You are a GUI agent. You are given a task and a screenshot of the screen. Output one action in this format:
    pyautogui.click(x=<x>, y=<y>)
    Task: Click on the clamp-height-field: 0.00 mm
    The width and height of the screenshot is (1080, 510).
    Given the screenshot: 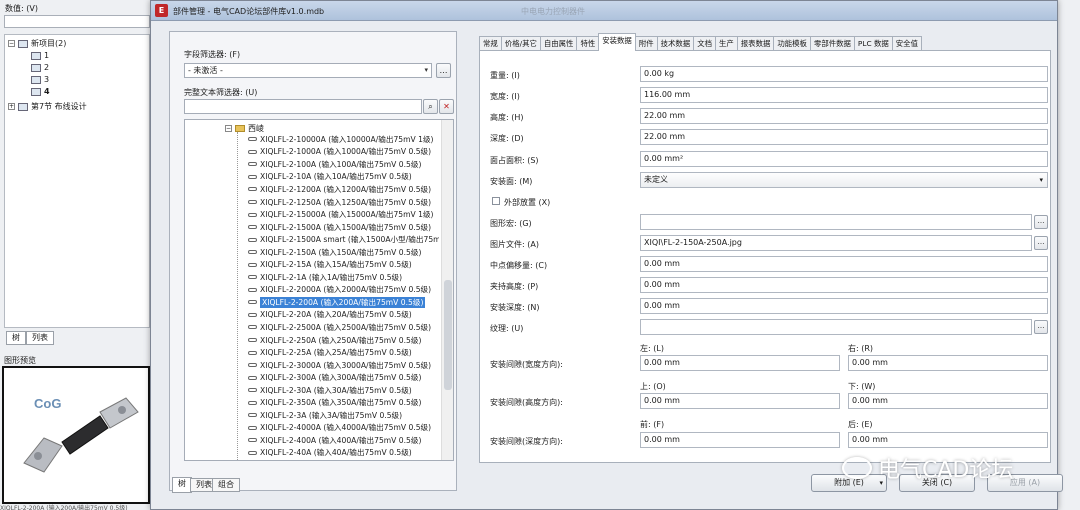 What is the action you would take?
    pyautogui.click(x=844, y=285)
    